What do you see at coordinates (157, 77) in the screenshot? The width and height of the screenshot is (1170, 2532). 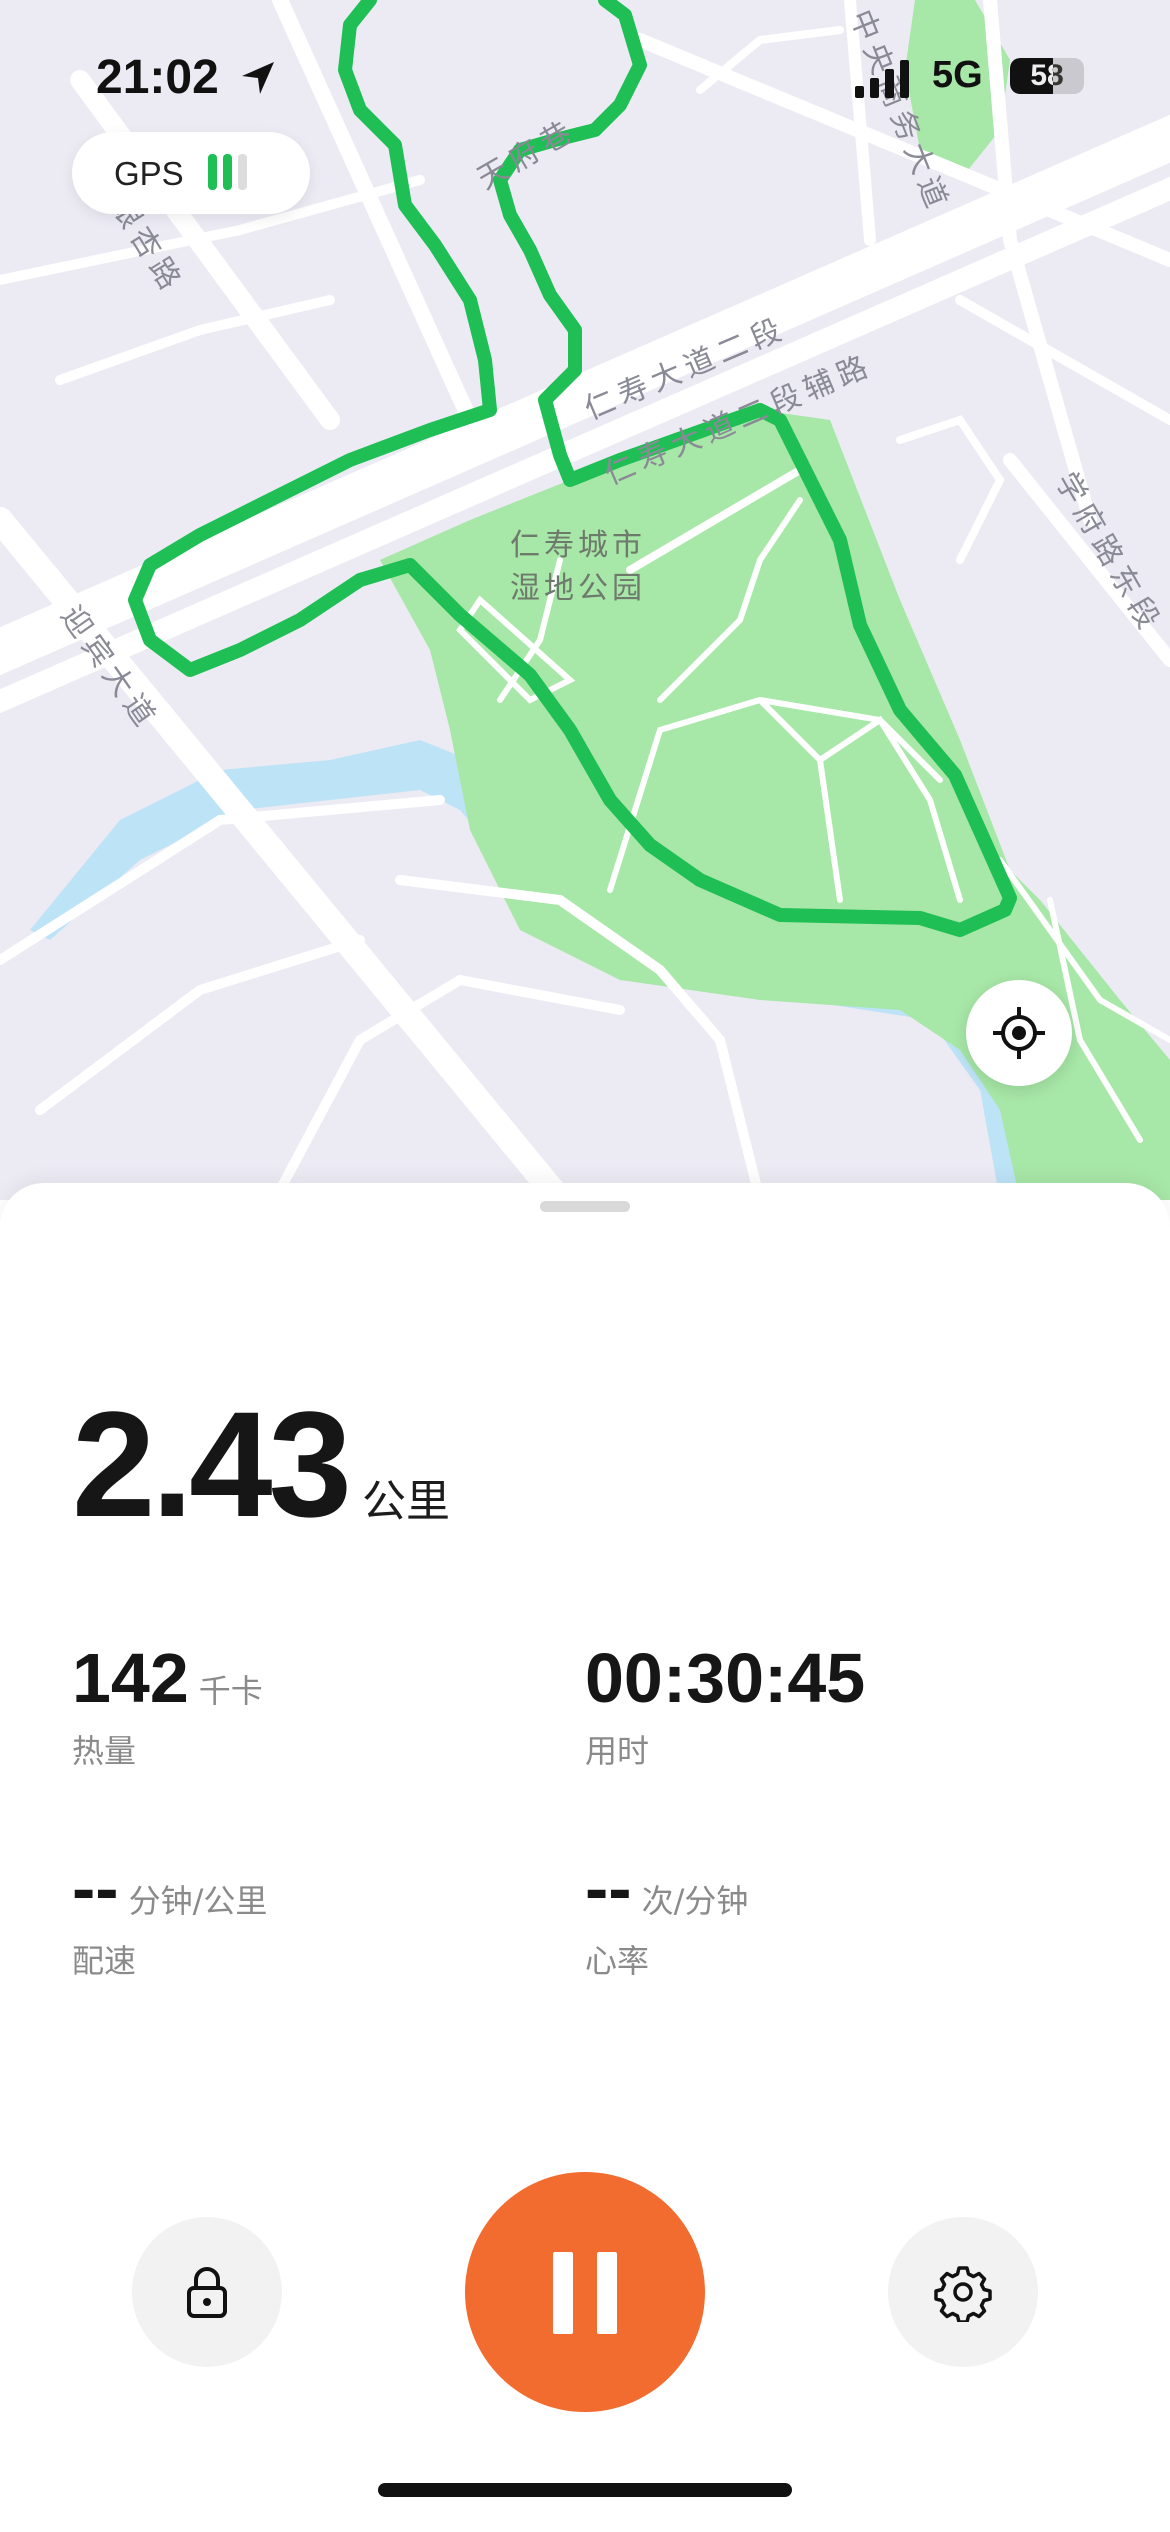 I see `status-time: 21:02` at bounding box center [157, 77].